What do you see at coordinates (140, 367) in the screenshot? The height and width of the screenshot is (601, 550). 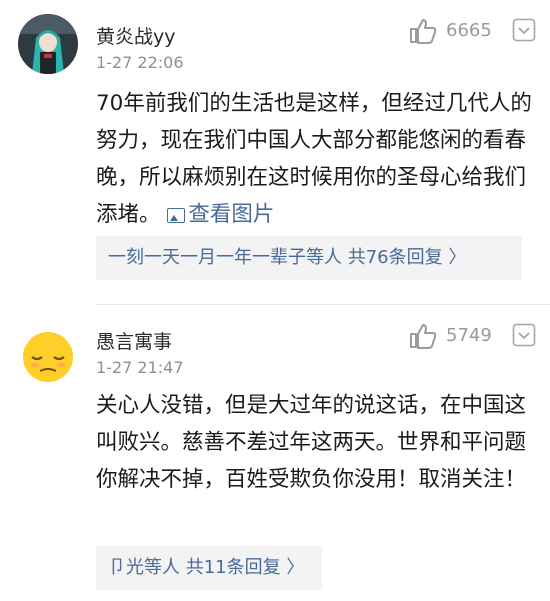 I see `timestamp: 1-27 21:47` at bounding box center [140, 367].